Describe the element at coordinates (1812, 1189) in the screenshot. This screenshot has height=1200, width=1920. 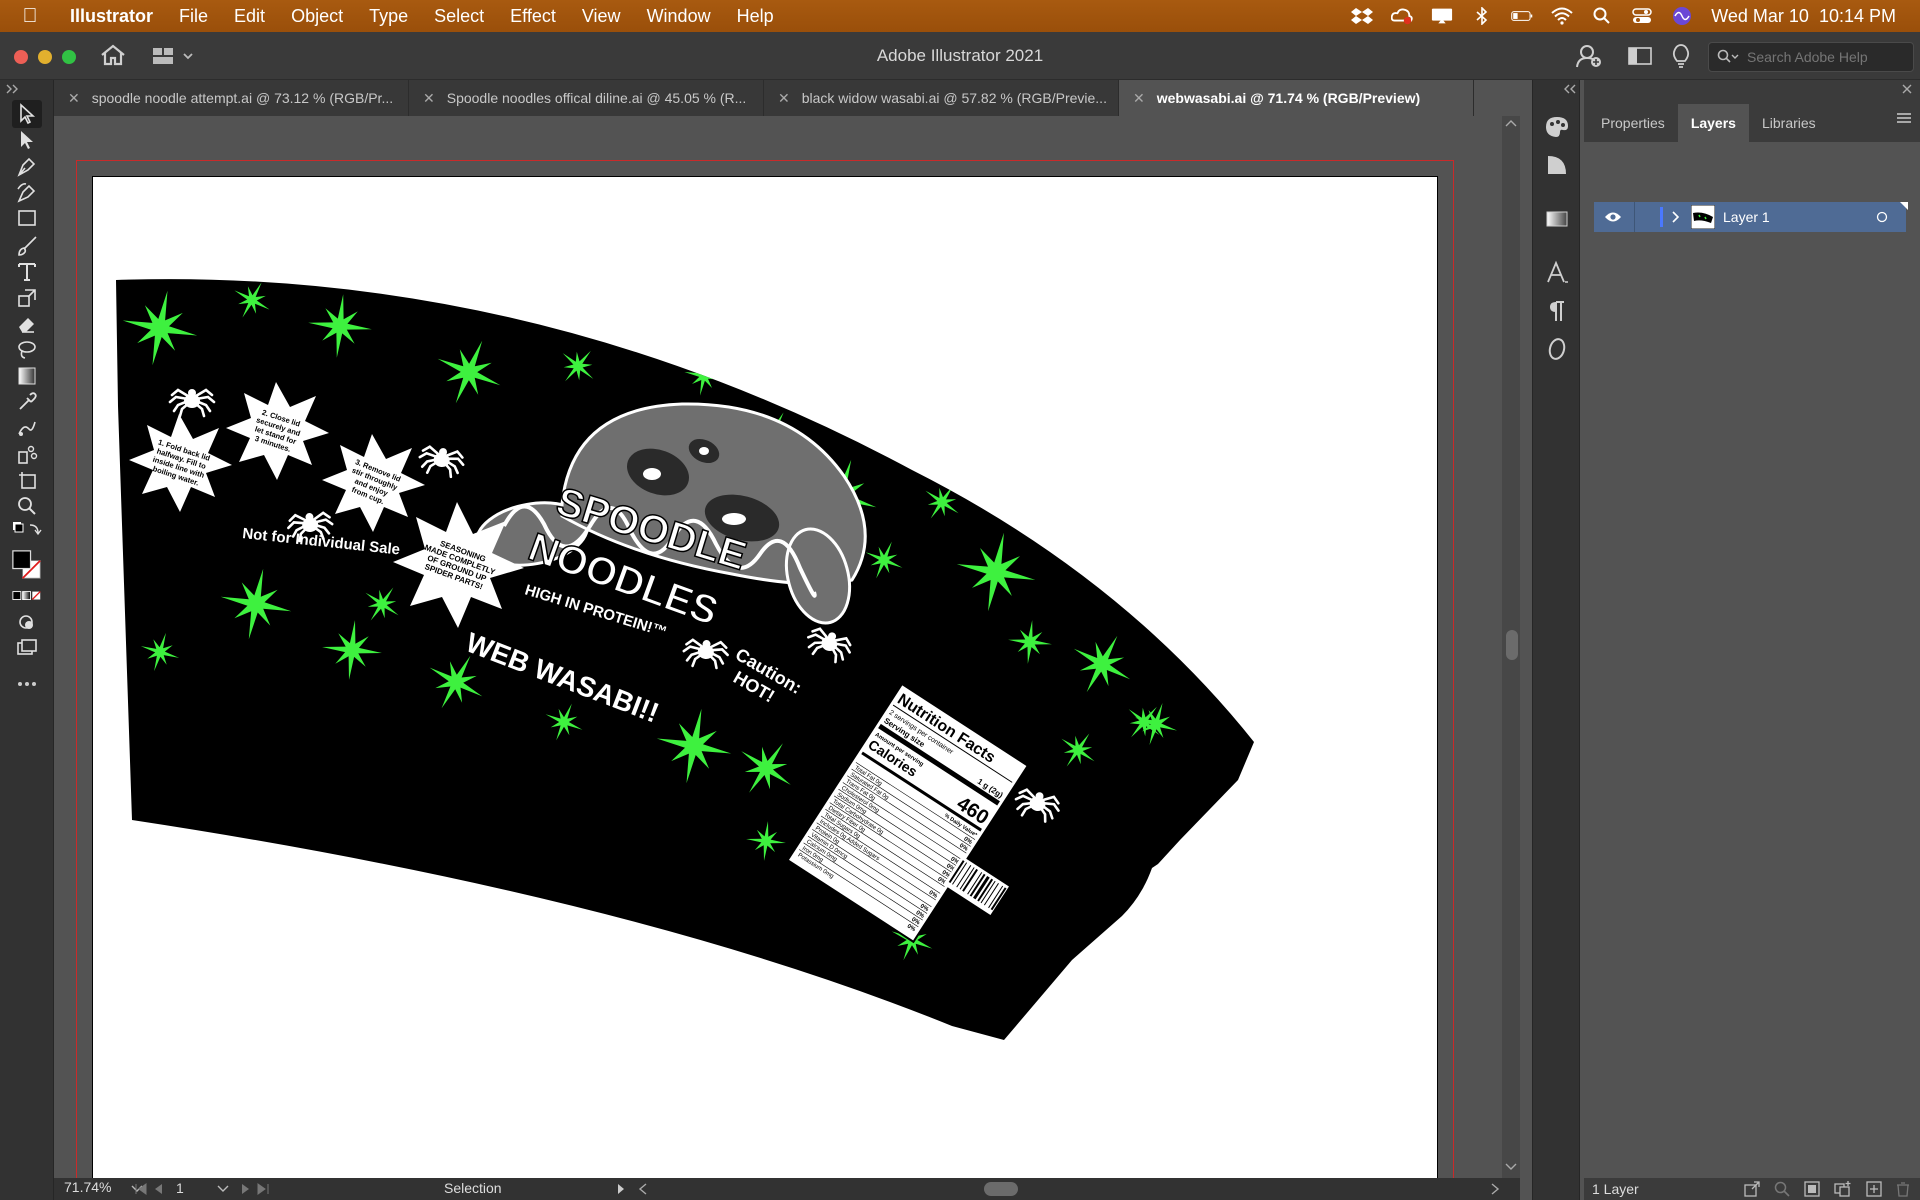
I see `make-clipping-mask-icon` at that location.